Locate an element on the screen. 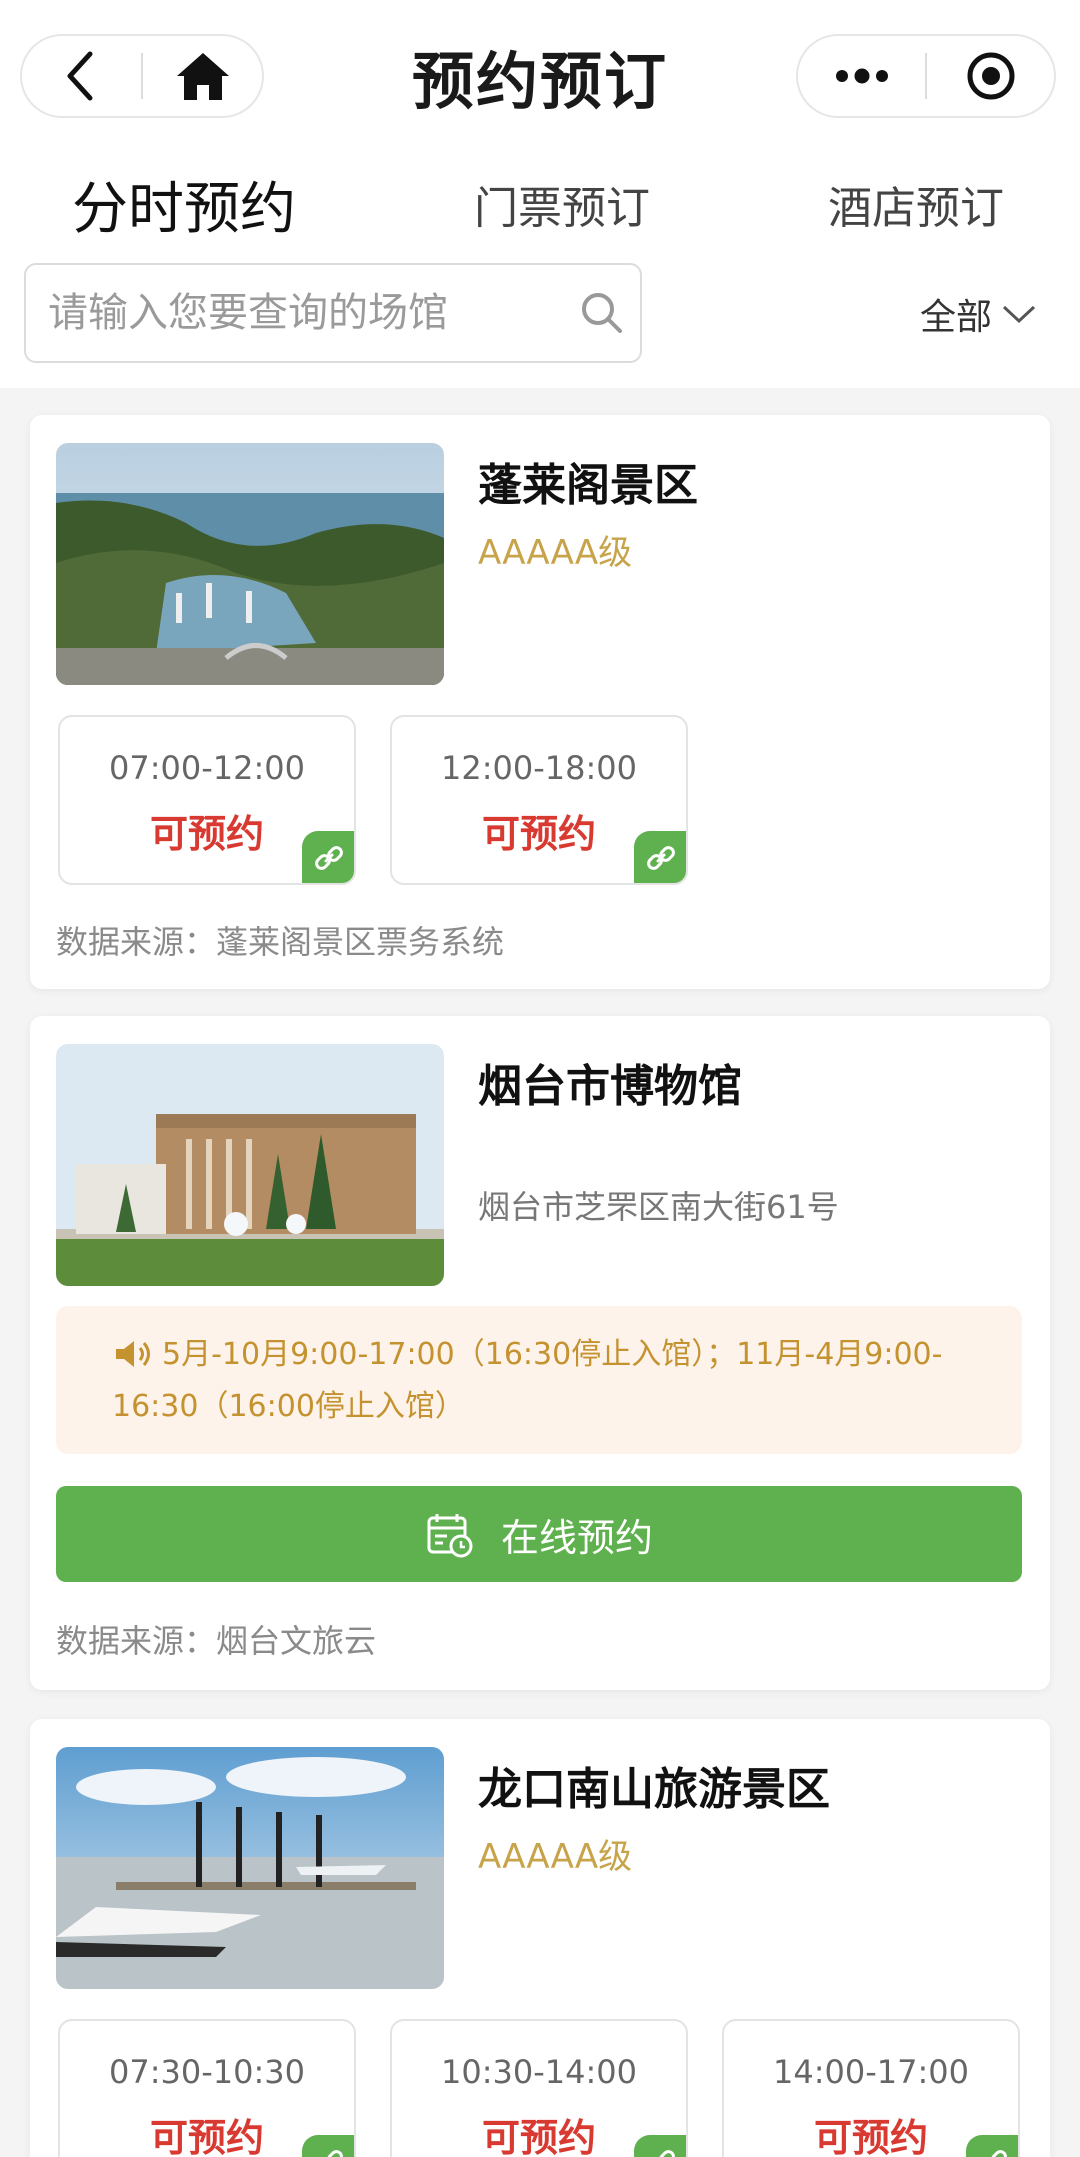 This screenshot has width=1080, height=2157. search-row: 全部 is located at coordinates (540, 324).